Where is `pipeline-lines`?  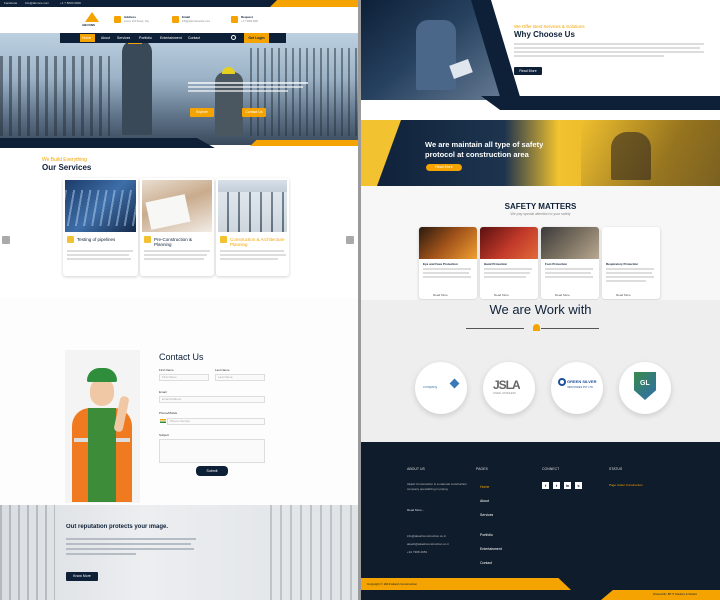 pipeline-lines is located at coordinates (100, 208).